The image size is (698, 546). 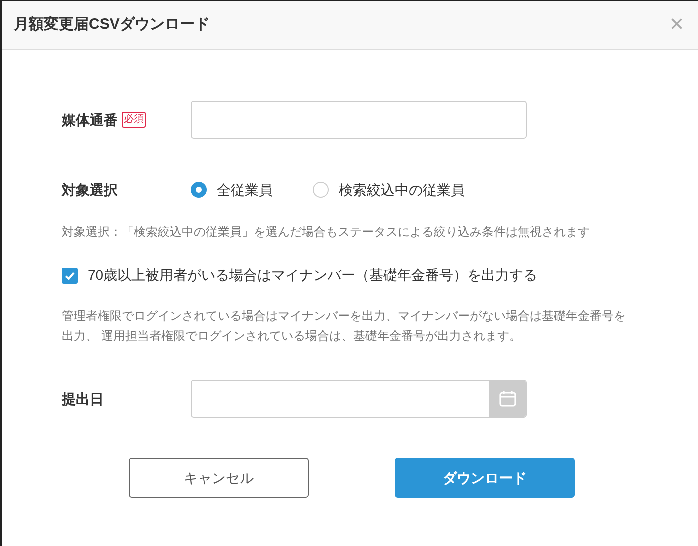 I want to click on radio-label: 全従業員, so click(x=245, y=190).